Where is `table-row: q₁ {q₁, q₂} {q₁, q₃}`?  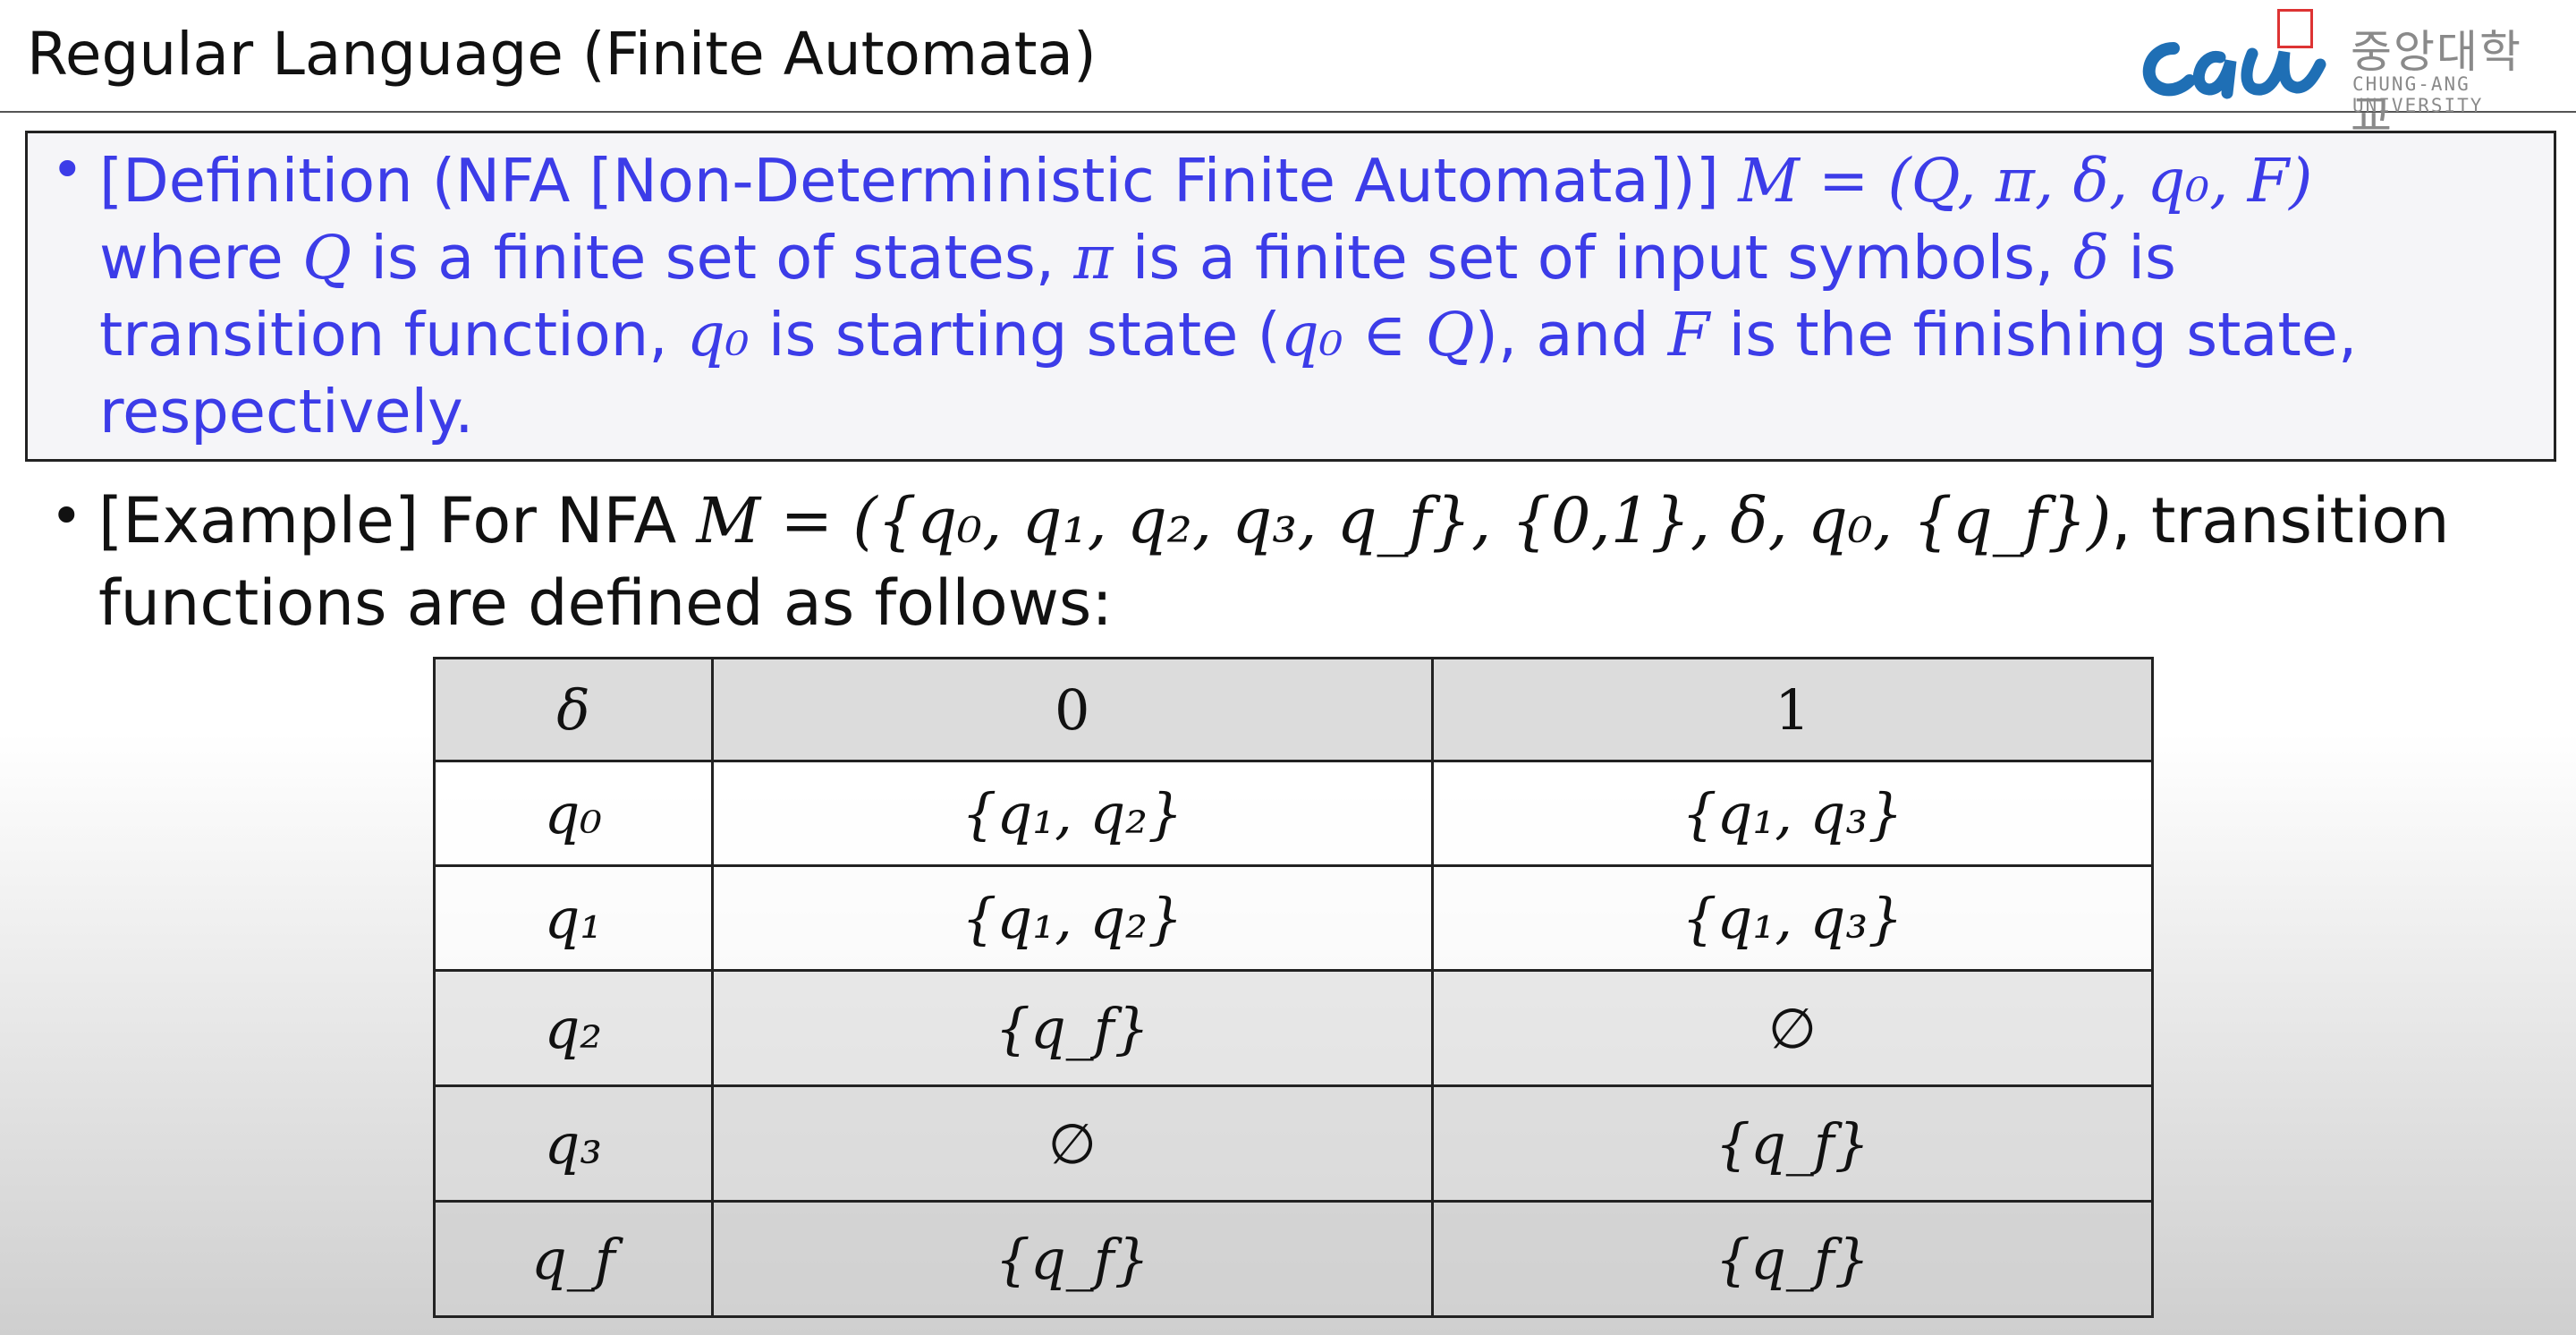
table-row: q₁ {q₁, q₂} {q₁, q₃} is located at coordinates (1294, 918).